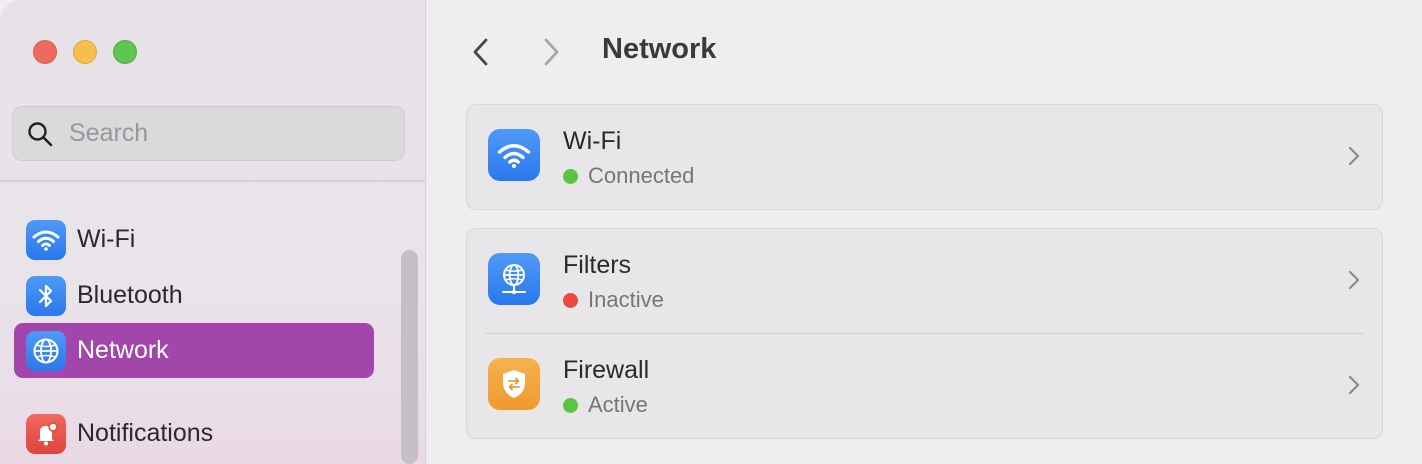 This screenshot has height=464, width=1422. What do you see at coordinates (46, 350) in the screenshot?
I see `globe-icon` at bounding box center [46, 350].